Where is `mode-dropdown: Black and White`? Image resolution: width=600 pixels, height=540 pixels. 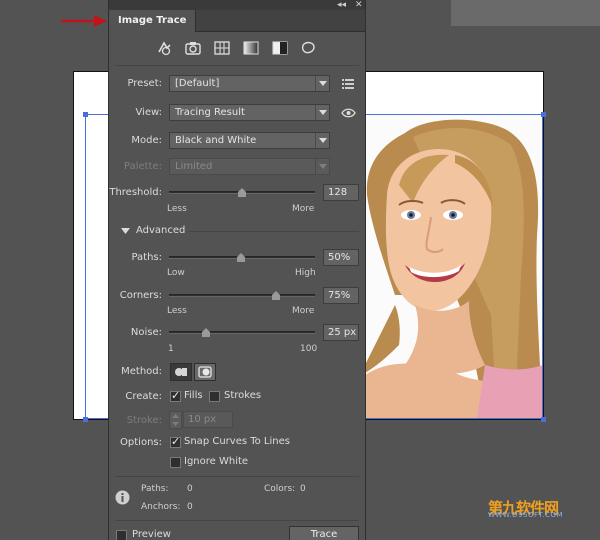 mode-dropdown: Black and White is located at coordinates (249, 140).